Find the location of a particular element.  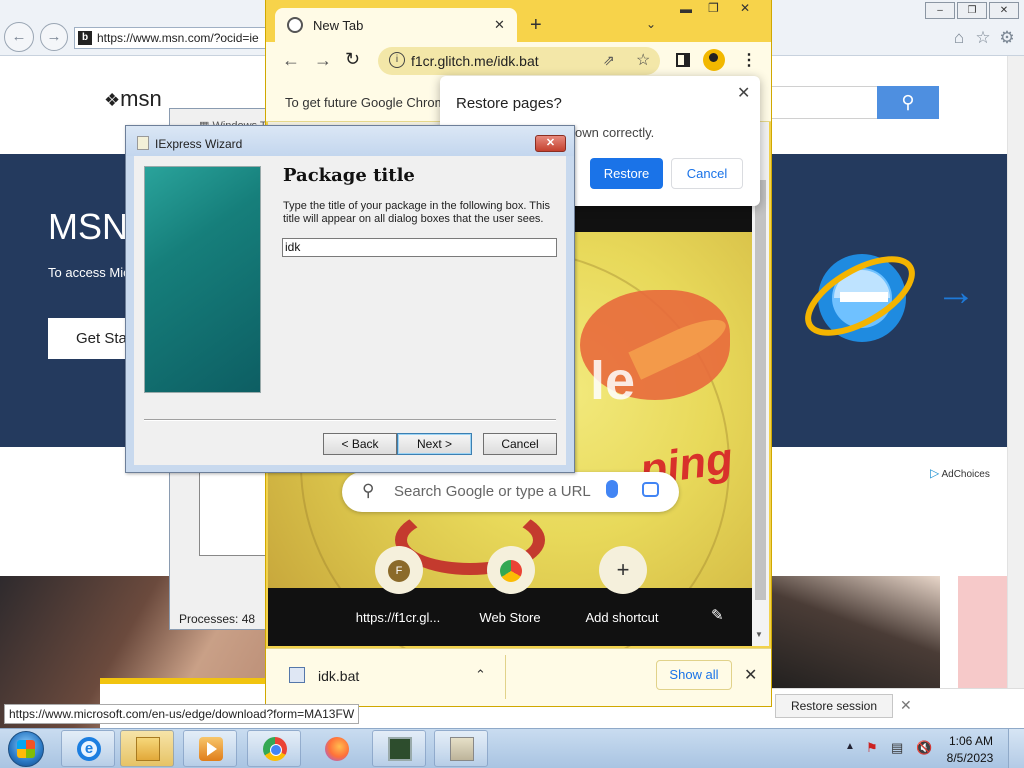

download-shelf-close-icon: ✕ is located at coordinates (750, 675).